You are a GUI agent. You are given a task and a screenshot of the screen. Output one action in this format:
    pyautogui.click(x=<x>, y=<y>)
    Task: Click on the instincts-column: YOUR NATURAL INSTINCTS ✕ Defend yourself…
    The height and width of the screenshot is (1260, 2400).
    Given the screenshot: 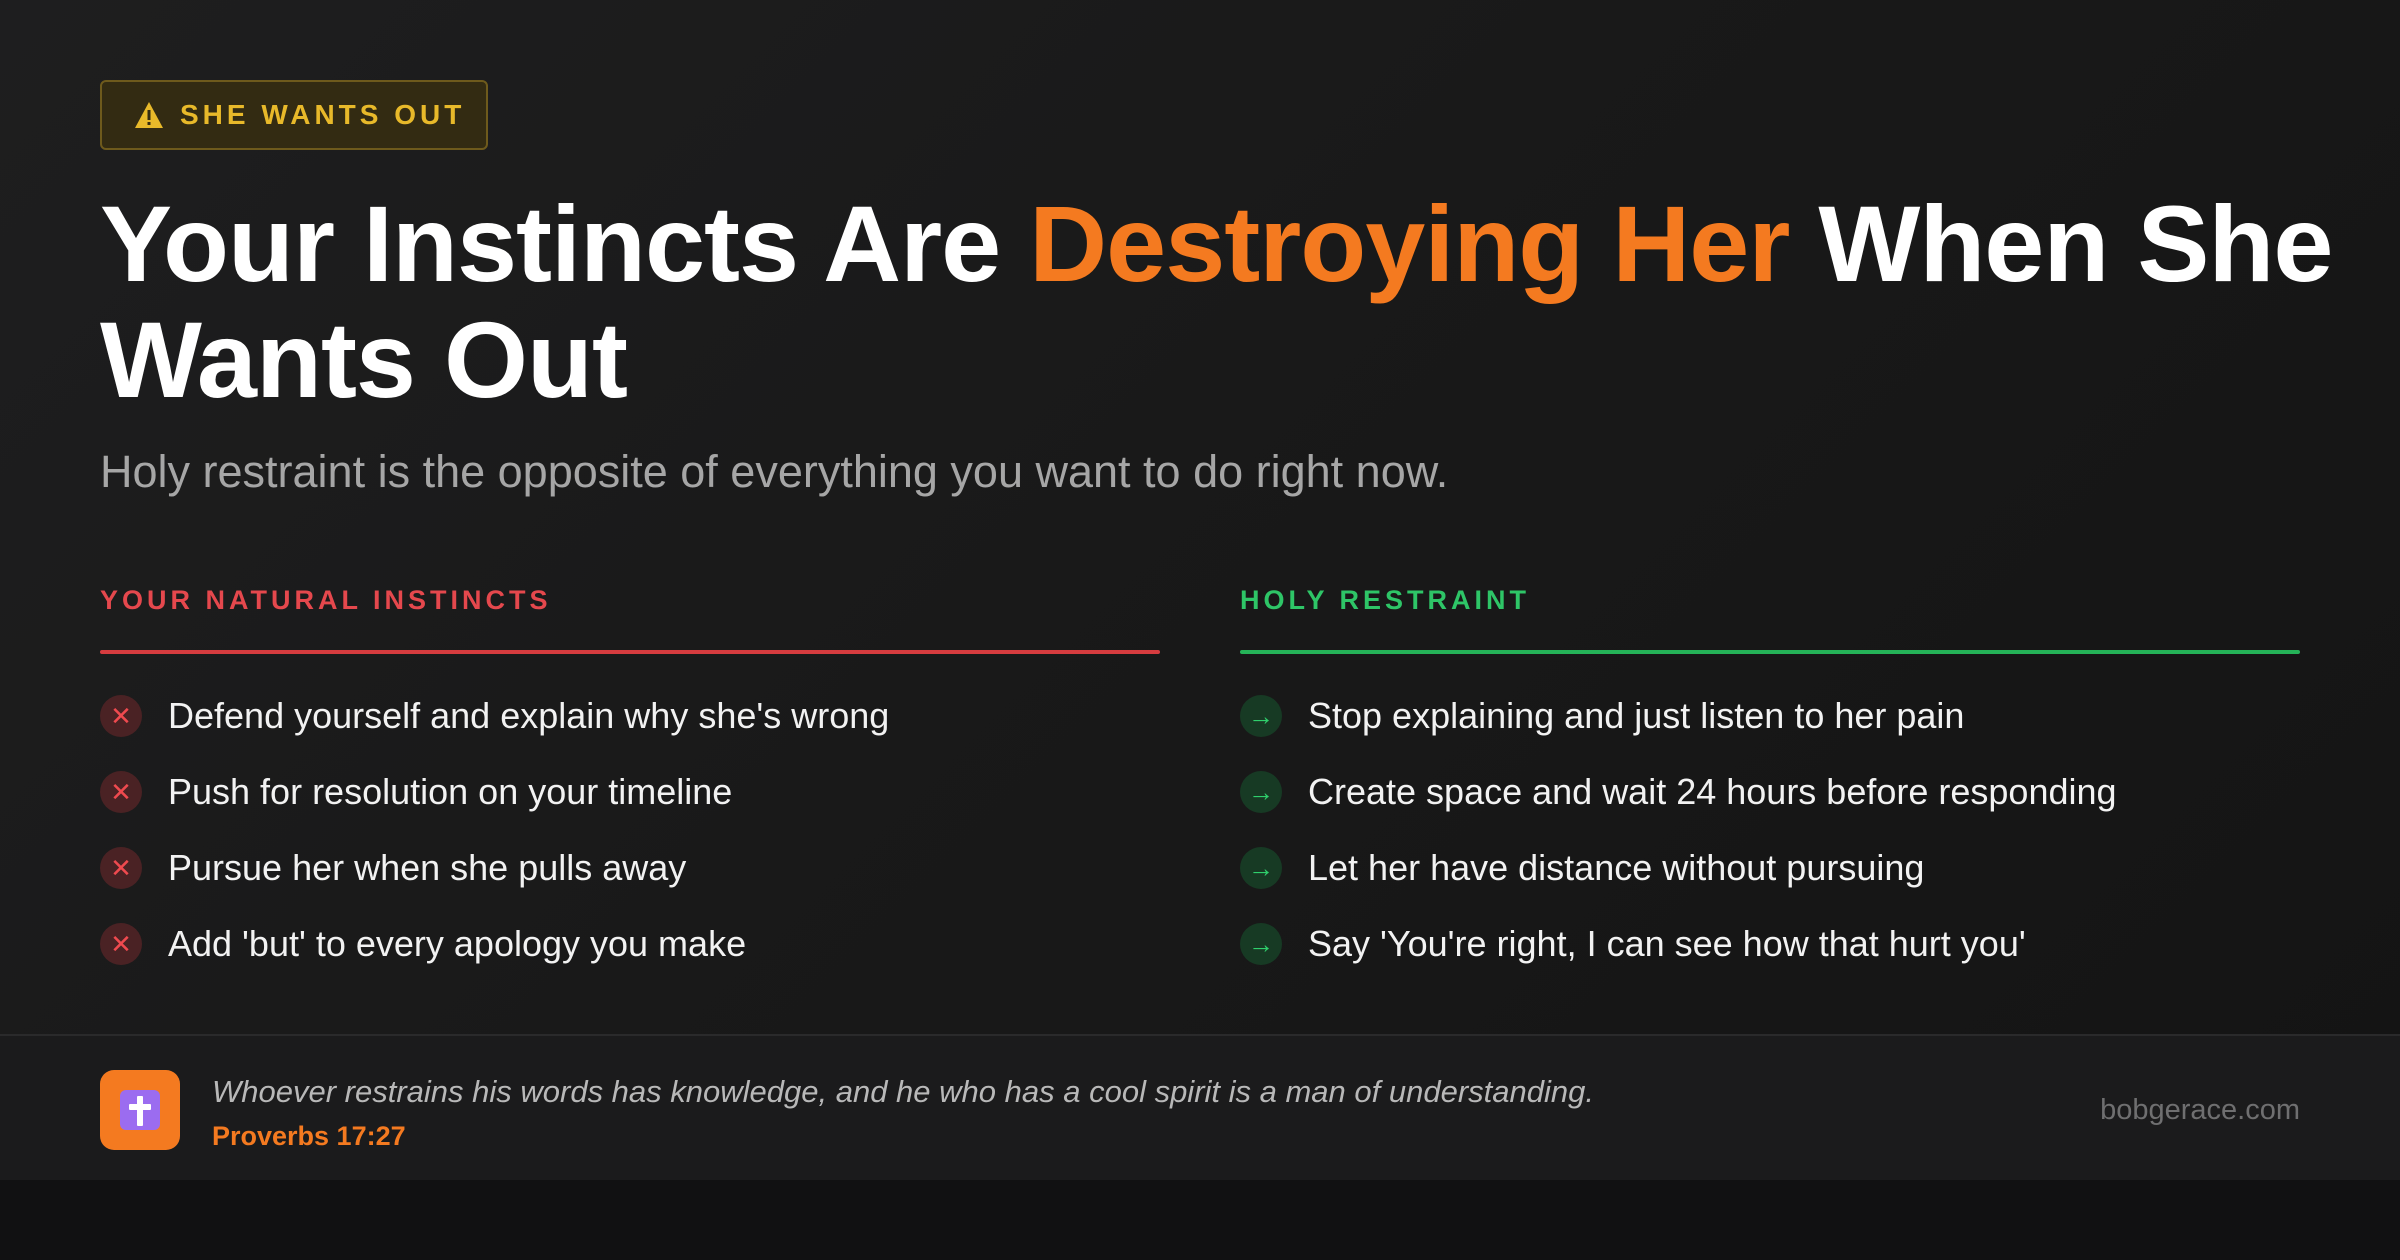 What is the action you would take?
    pyautogui.click(x=630, y=782)
    